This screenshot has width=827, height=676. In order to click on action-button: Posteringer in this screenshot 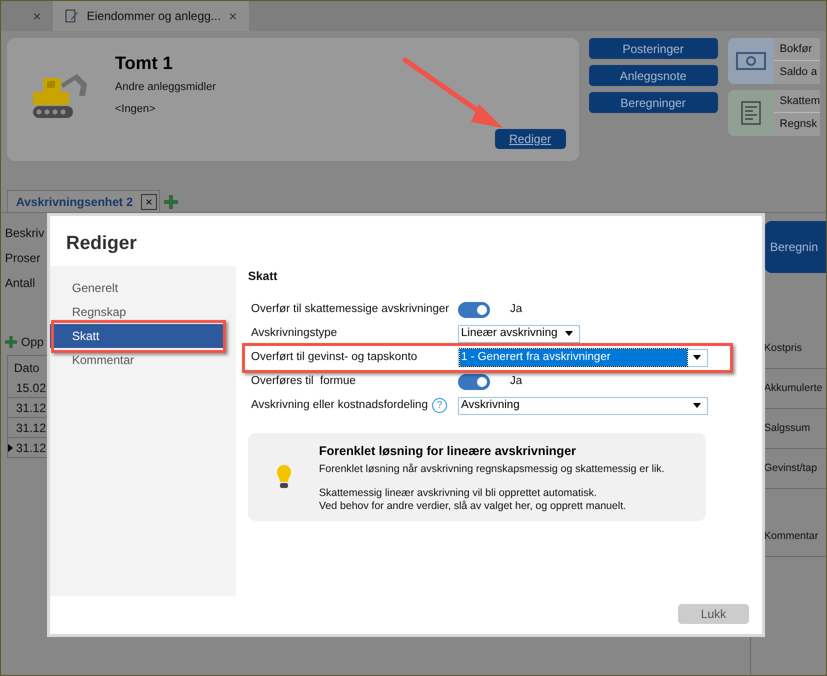, I will do `click(653, 48)`.